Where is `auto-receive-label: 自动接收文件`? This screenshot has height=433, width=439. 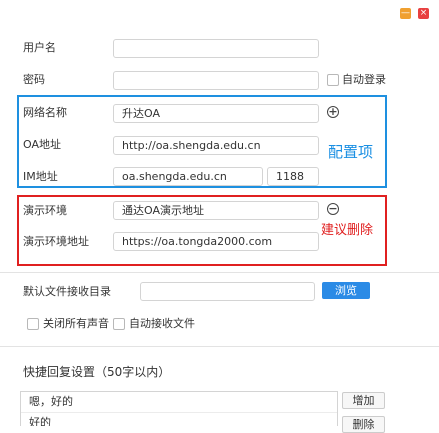 auto-receive-label: 自动接收文件 is located at coordinates (162, 323).